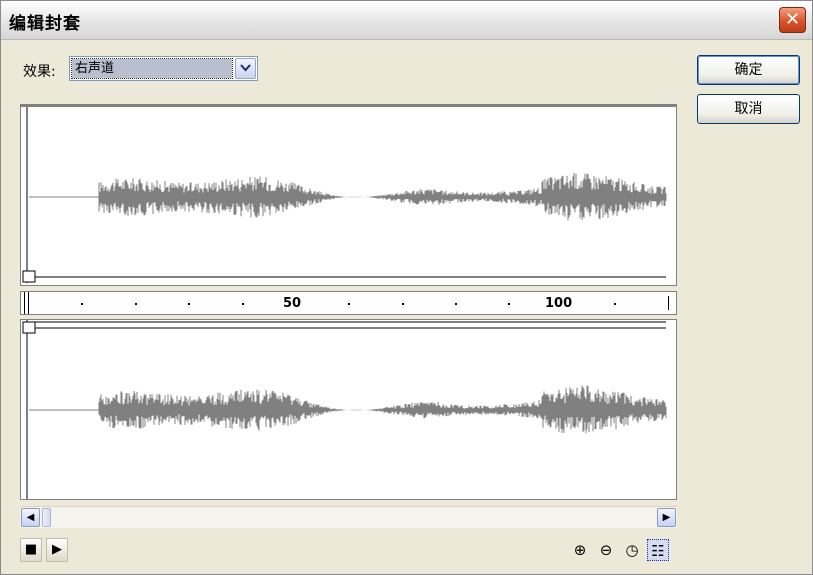 Image resolution: width=813 pixels, height=575 pixels. What do you see at coordinates (26, 303) in the screenshot?
I see `ruler-start-marker` at bounding box center [26, 303].